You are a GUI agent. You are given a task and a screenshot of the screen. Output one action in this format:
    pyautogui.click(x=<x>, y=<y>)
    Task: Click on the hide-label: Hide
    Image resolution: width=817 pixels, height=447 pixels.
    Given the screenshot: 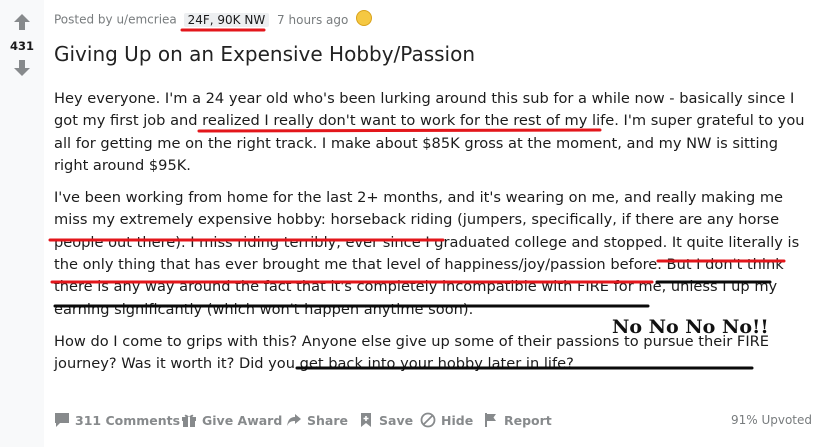 What is the action you would take?
    pyautogui.click(x=457, y=420)
    